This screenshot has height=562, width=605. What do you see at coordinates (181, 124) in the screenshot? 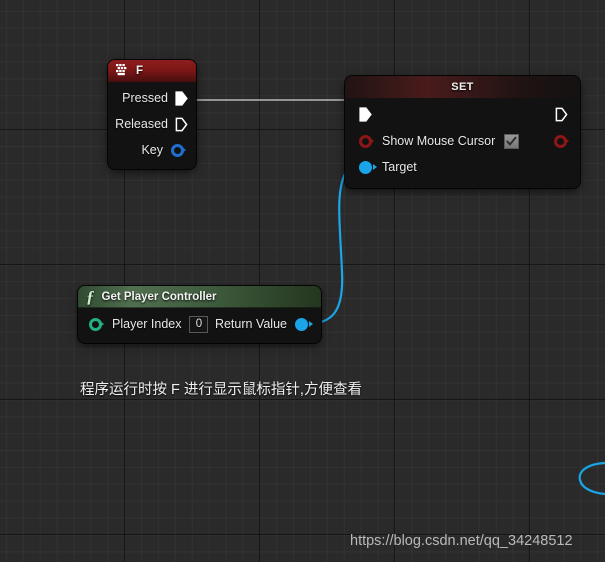
I see `exec-pin-released` at bounding box center [181, 124].